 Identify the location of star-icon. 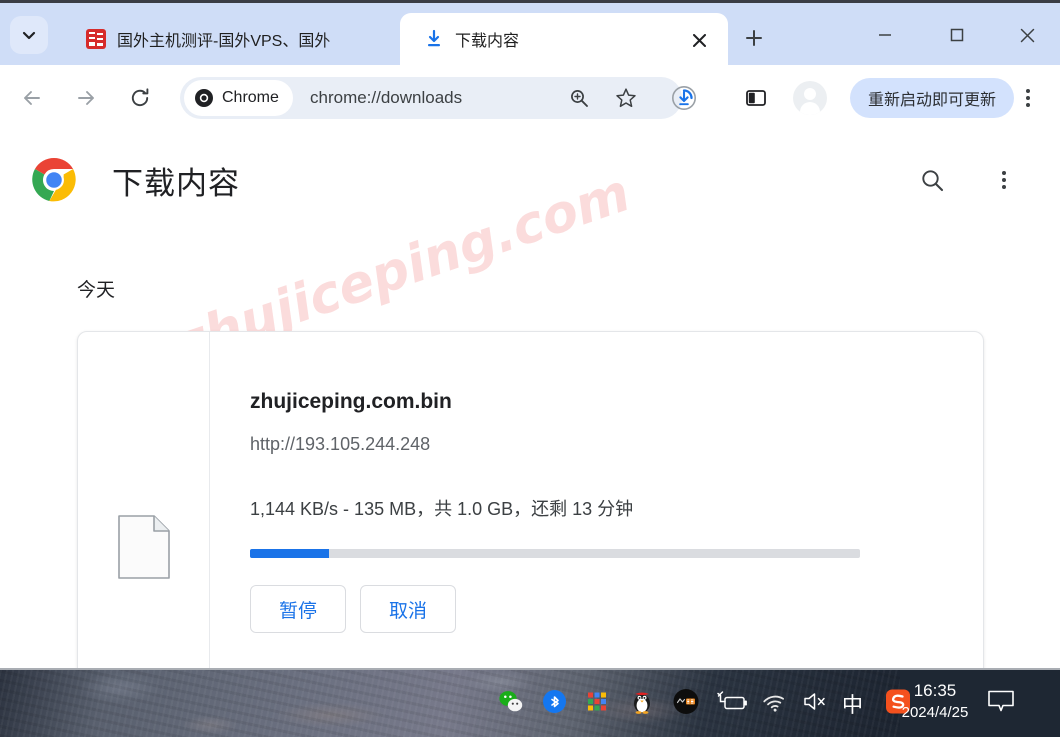
(626, 98).